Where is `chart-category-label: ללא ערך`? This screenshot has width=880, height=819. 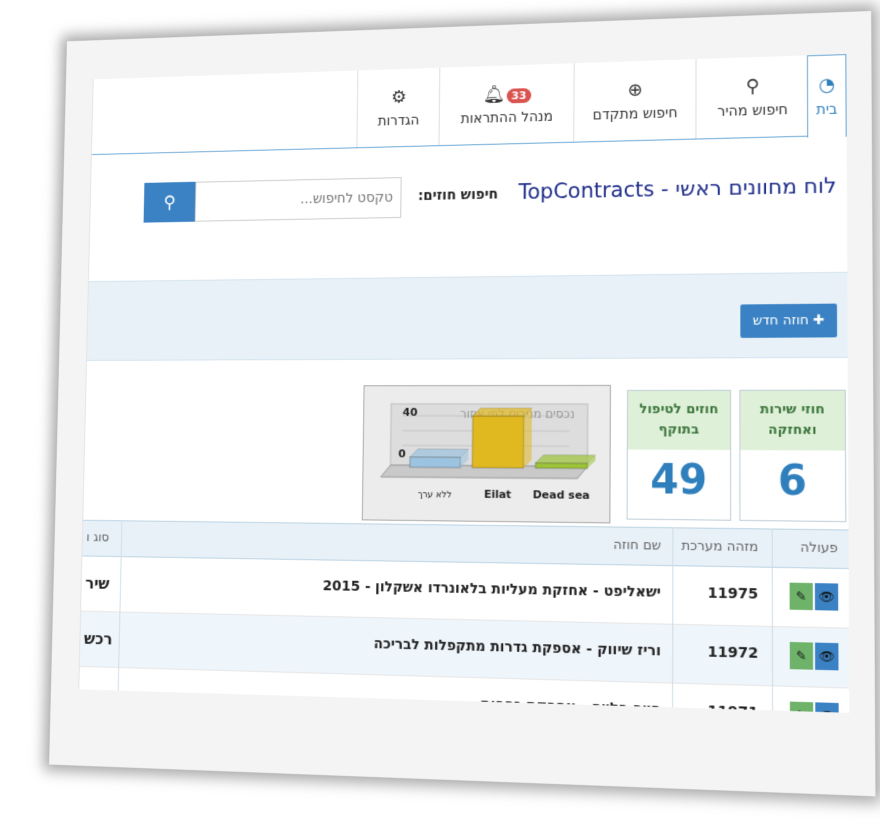
chart-category-label: ללא ערך is located at coordinates (435, 495).